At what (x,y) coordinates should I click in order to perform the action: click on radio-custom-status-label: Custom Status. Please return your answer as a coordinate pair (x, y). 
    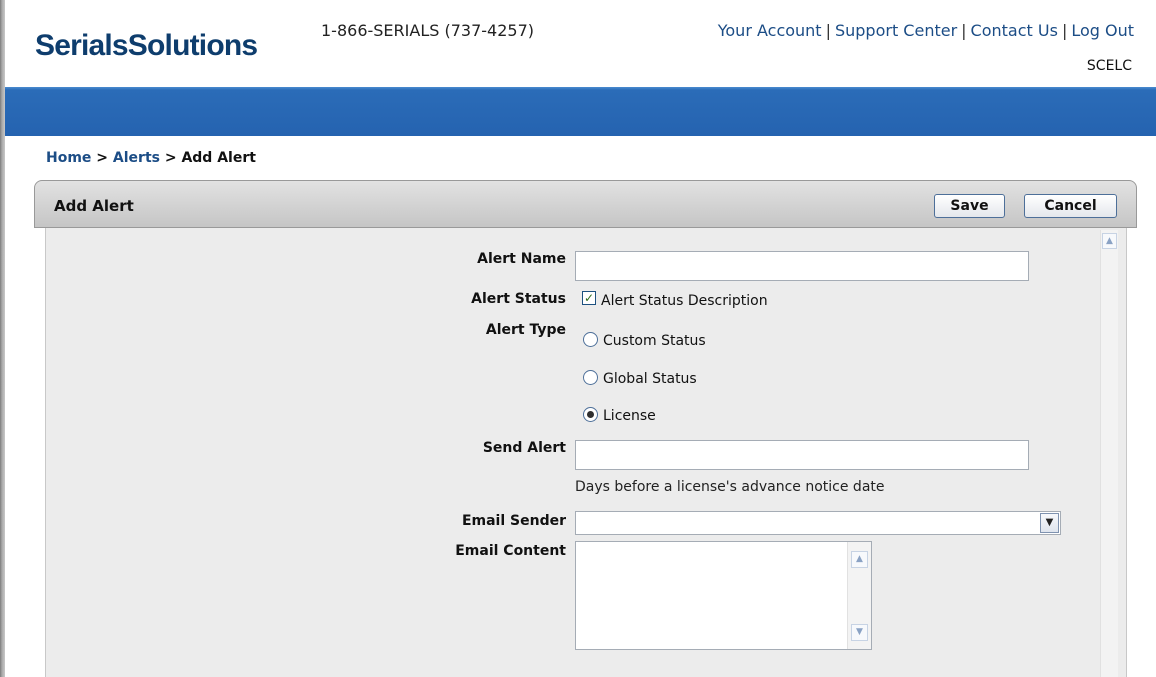
    Looking at the image, I should click on (654, 341).